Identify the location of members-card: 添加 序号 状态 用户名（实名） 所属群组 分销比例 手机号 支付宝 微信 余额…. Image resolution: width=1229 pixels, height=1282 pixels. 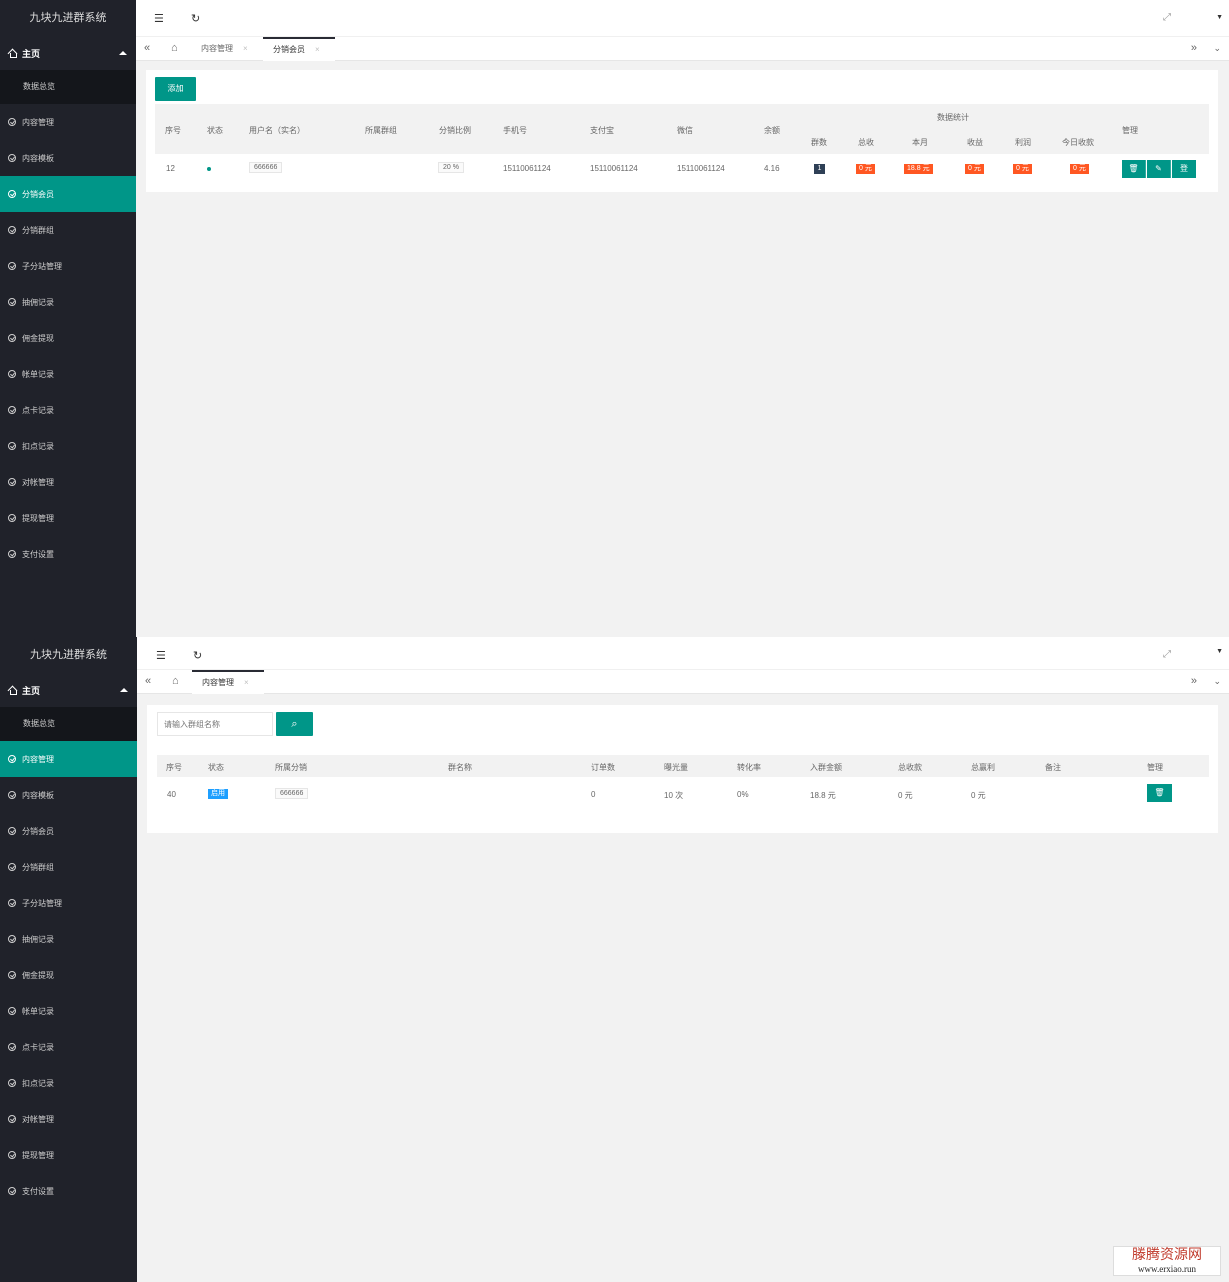
(682, 131).